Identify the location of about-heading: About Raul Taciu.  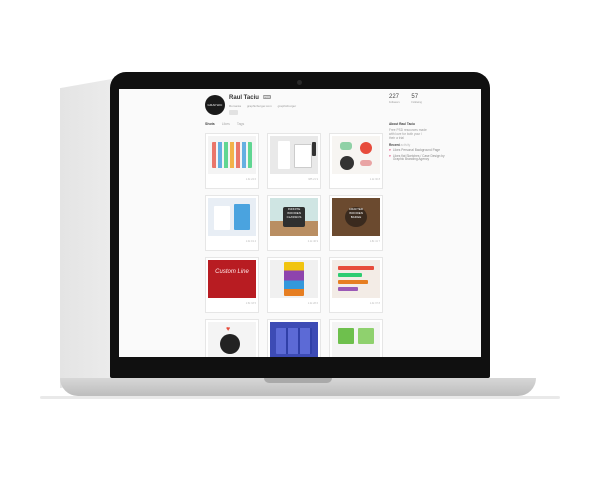
(402, 124).